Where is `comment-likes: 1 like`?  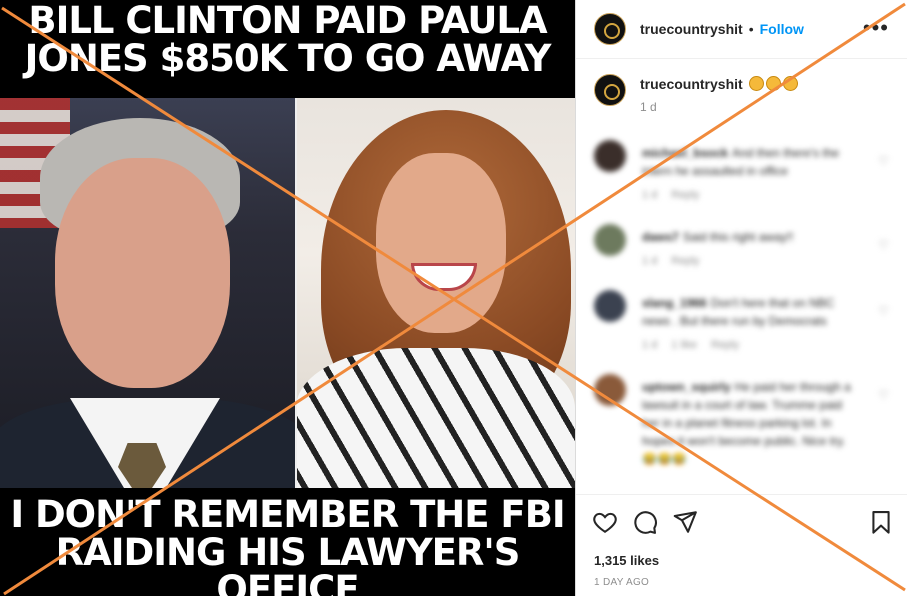 comment-likes: 1 like is located at coordinates (684, 345).